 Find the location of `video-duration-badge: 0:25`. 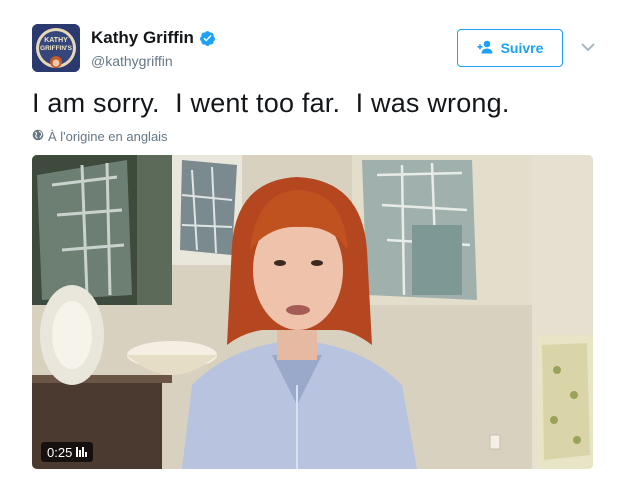

video-duration-badge: 0:25 is located at coordinates (67, 452).